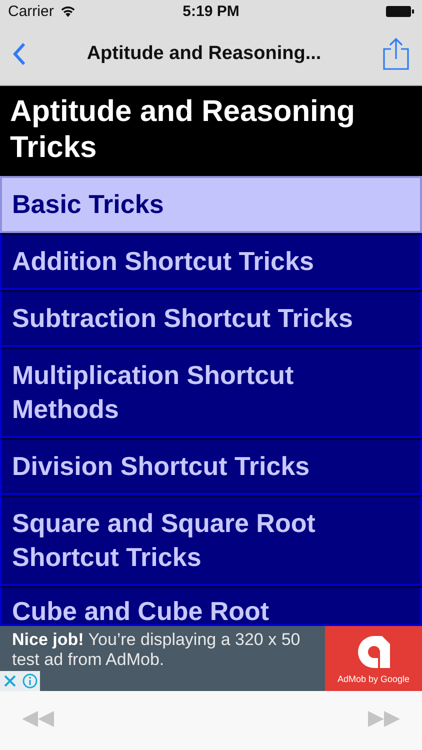 The image size is (422, 750). Describe the element at coordinates (374, 652) in the screenshot. I see `logo-icon` at that location.